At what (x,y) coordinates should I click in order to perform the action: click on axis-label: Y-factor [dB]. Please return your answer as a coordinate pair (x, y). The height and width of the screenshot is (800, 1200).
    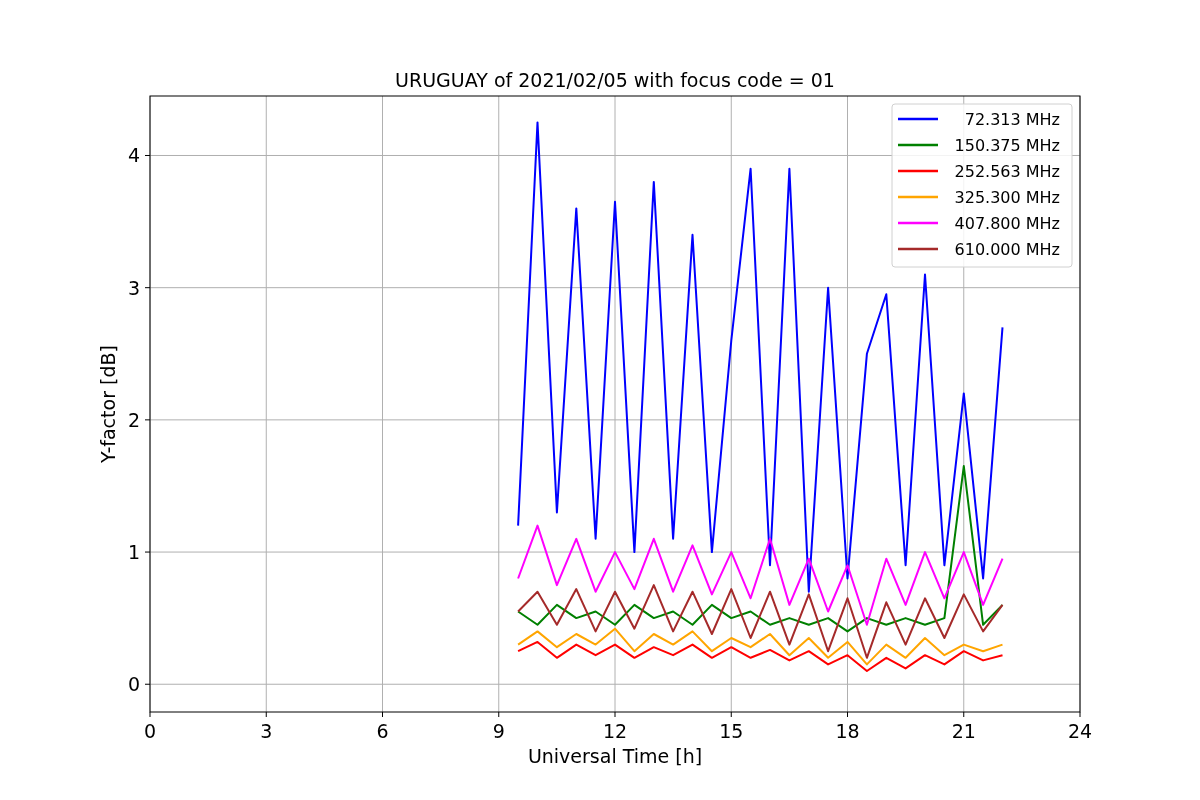
    Looking at the image, I should click on (108, 404).